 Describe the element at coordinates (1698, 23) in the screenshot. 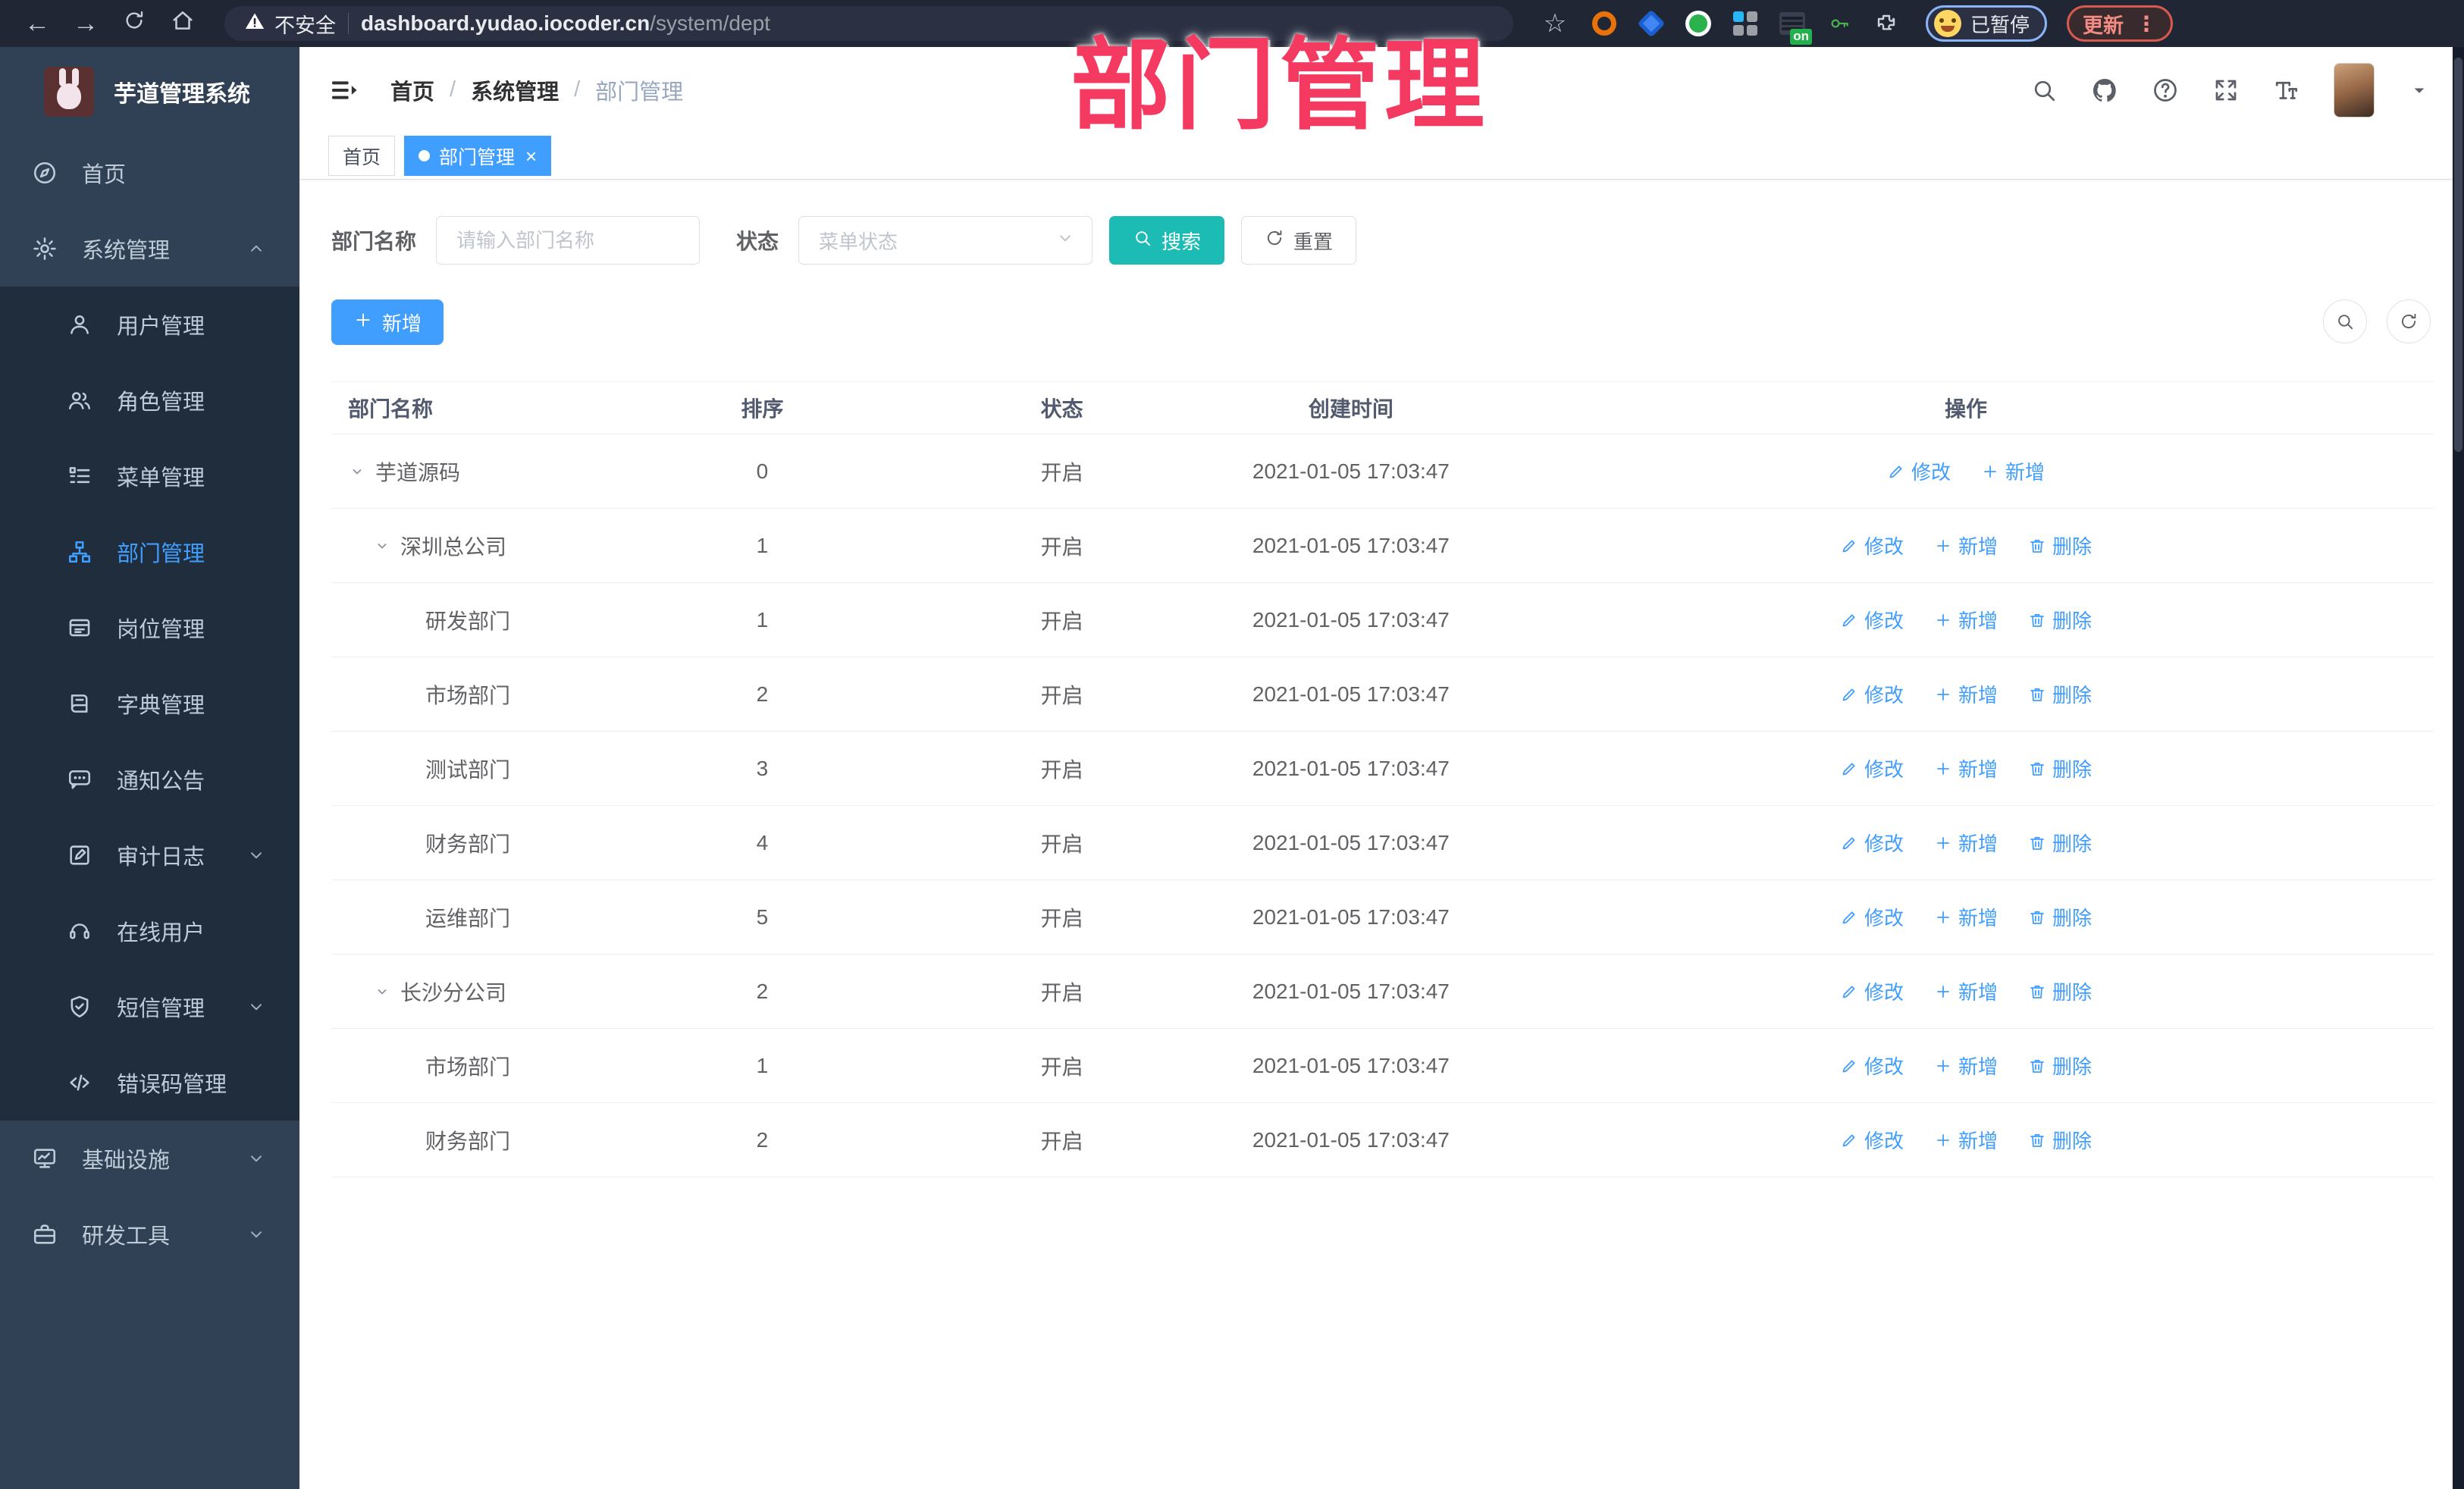

I see `extension-green-icon` at that location.